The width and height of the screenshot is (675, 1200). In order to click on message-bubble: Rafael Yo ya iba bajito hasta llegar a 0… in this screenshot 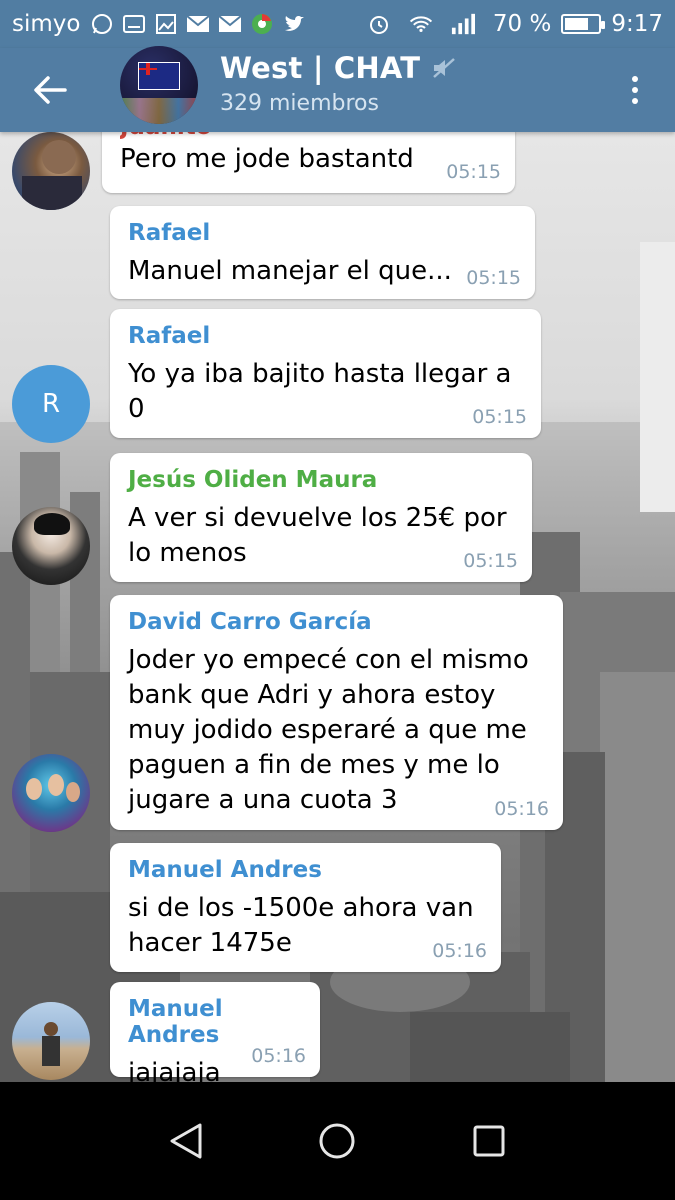, I will do `click(325, 373)`.